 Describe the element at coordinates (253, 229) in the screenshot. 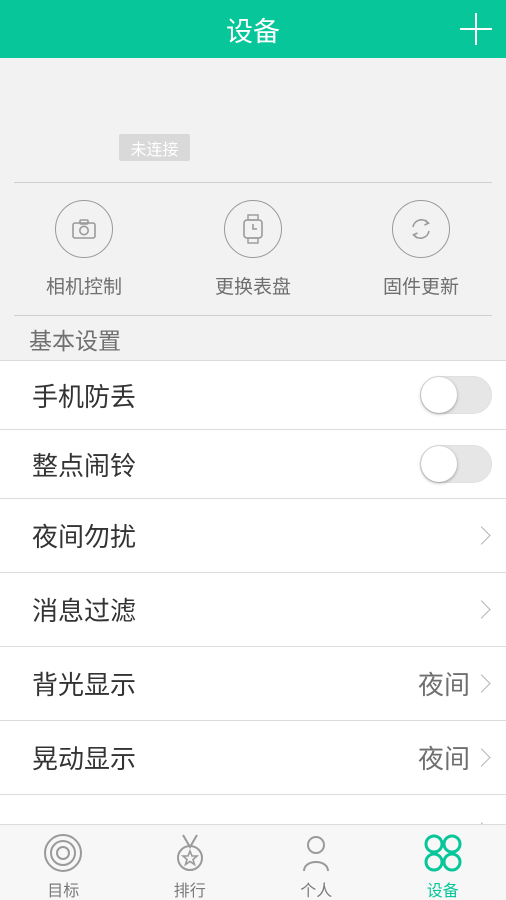

I see `watch-icon` at that location.